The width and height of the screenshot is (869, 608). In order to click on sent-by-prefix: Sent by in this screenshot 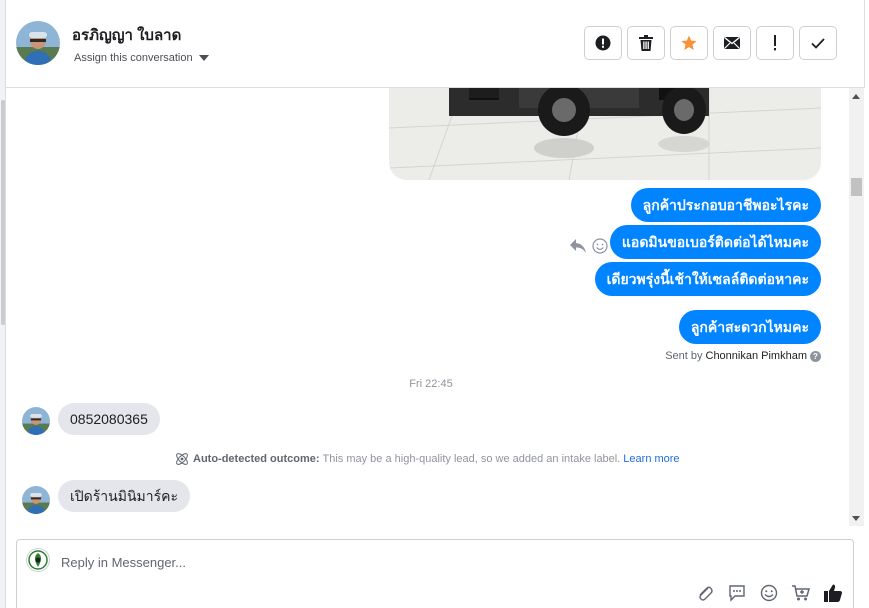, I will do `click(684, 356)`.